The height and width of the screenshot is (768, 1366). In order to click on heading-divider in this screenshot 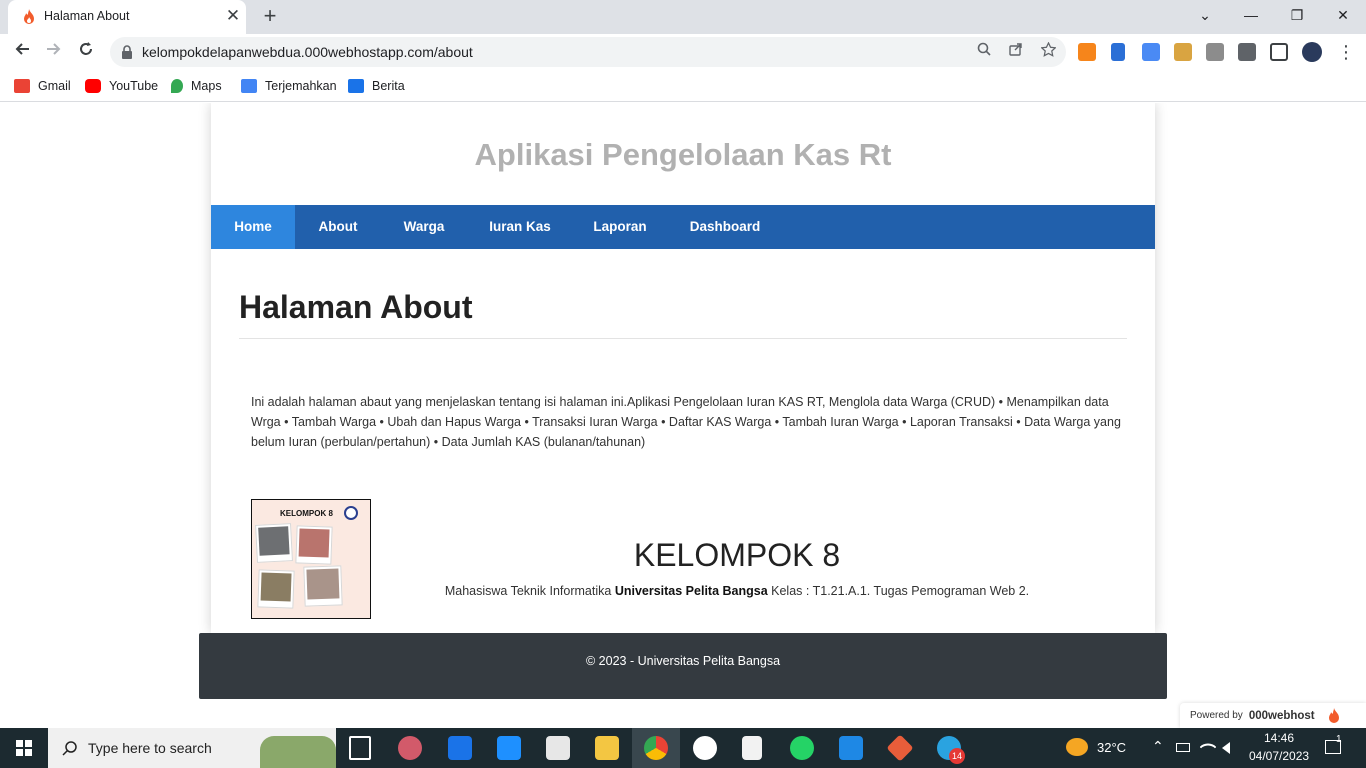, I will do `click(683, 338)`.